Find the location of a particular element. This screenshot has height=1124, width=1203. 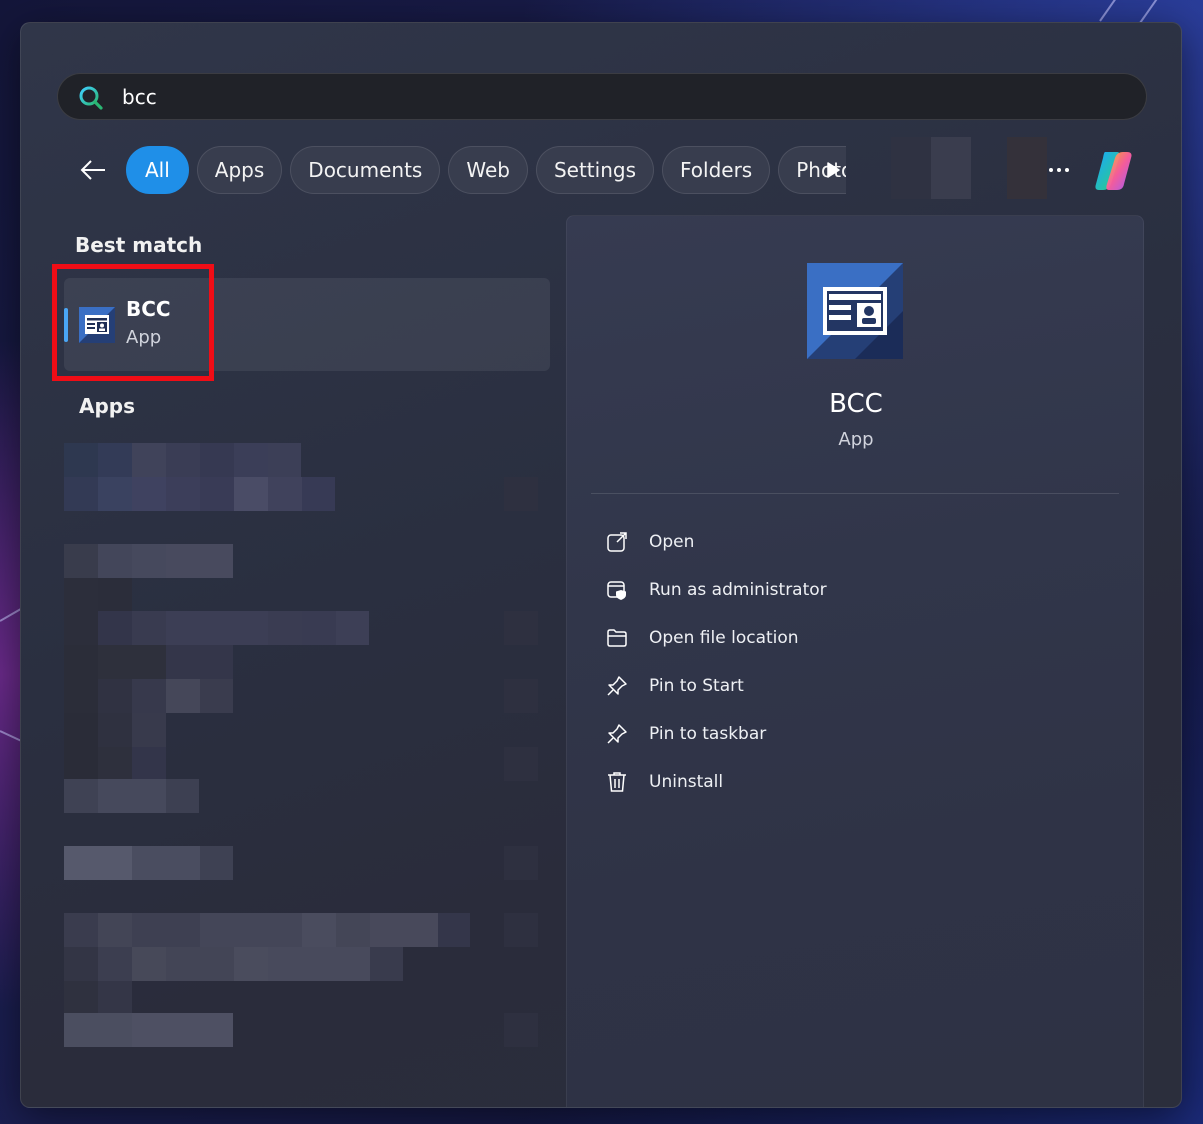

pin-to-start-action: Pin to Start is located at coordinates (855, 686).